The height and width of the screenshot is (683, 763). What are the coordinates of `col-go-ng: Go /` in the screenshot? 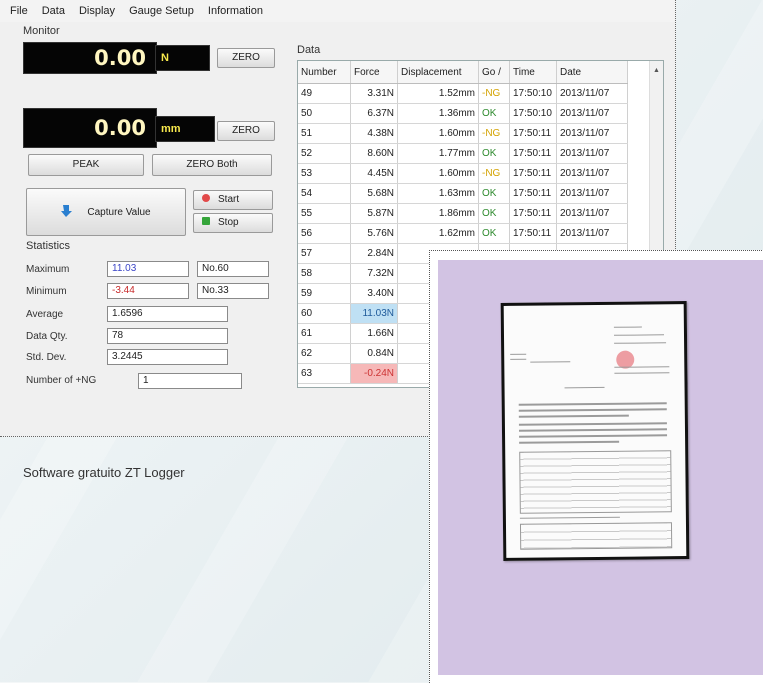 It's located at (494, 72).